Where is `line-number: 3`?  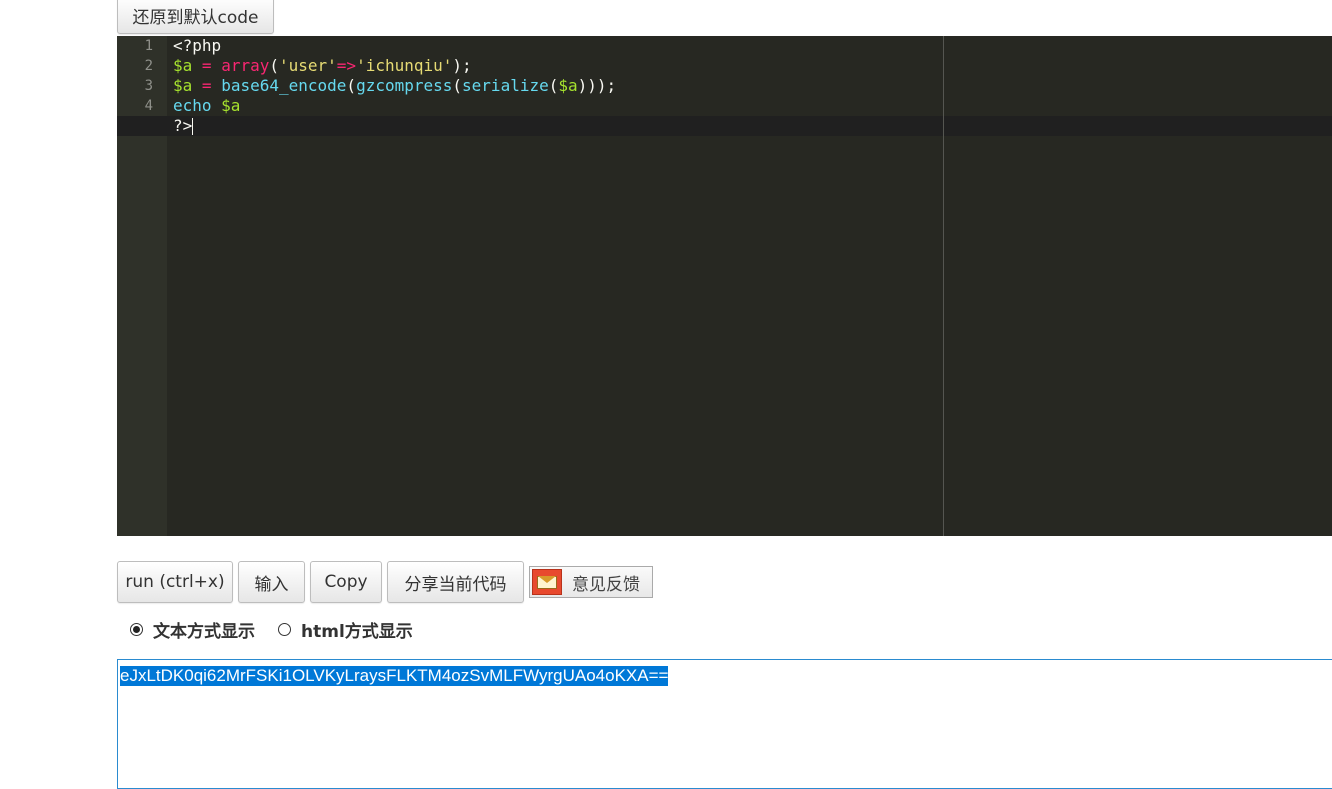 line-number: 3 is located at coordinates (148, 86).